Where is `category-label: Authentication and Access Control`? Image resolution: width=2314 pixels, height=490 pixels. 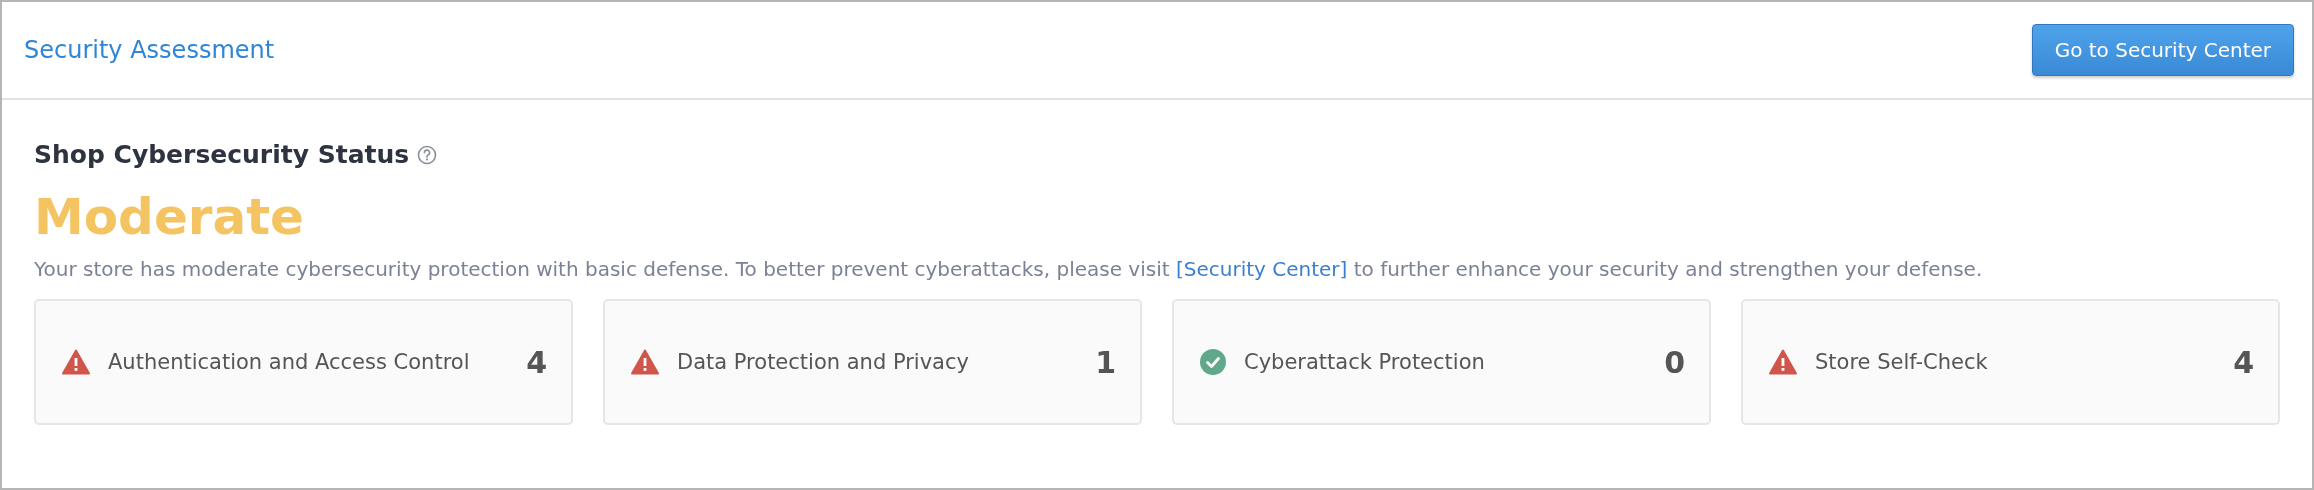 category-label: Authentication and Access Control is located at coordinates (289, 362).